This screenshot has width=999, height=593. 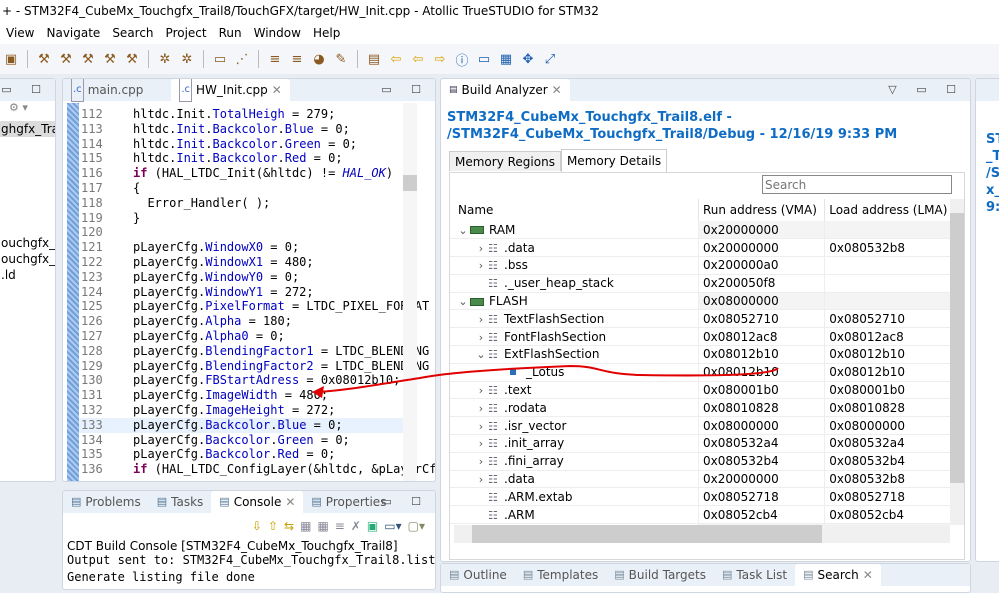 What do you see at coordinates (548, 378) in the screenshot?
I see `annotation-stroke` at bounding box center [548, 378].